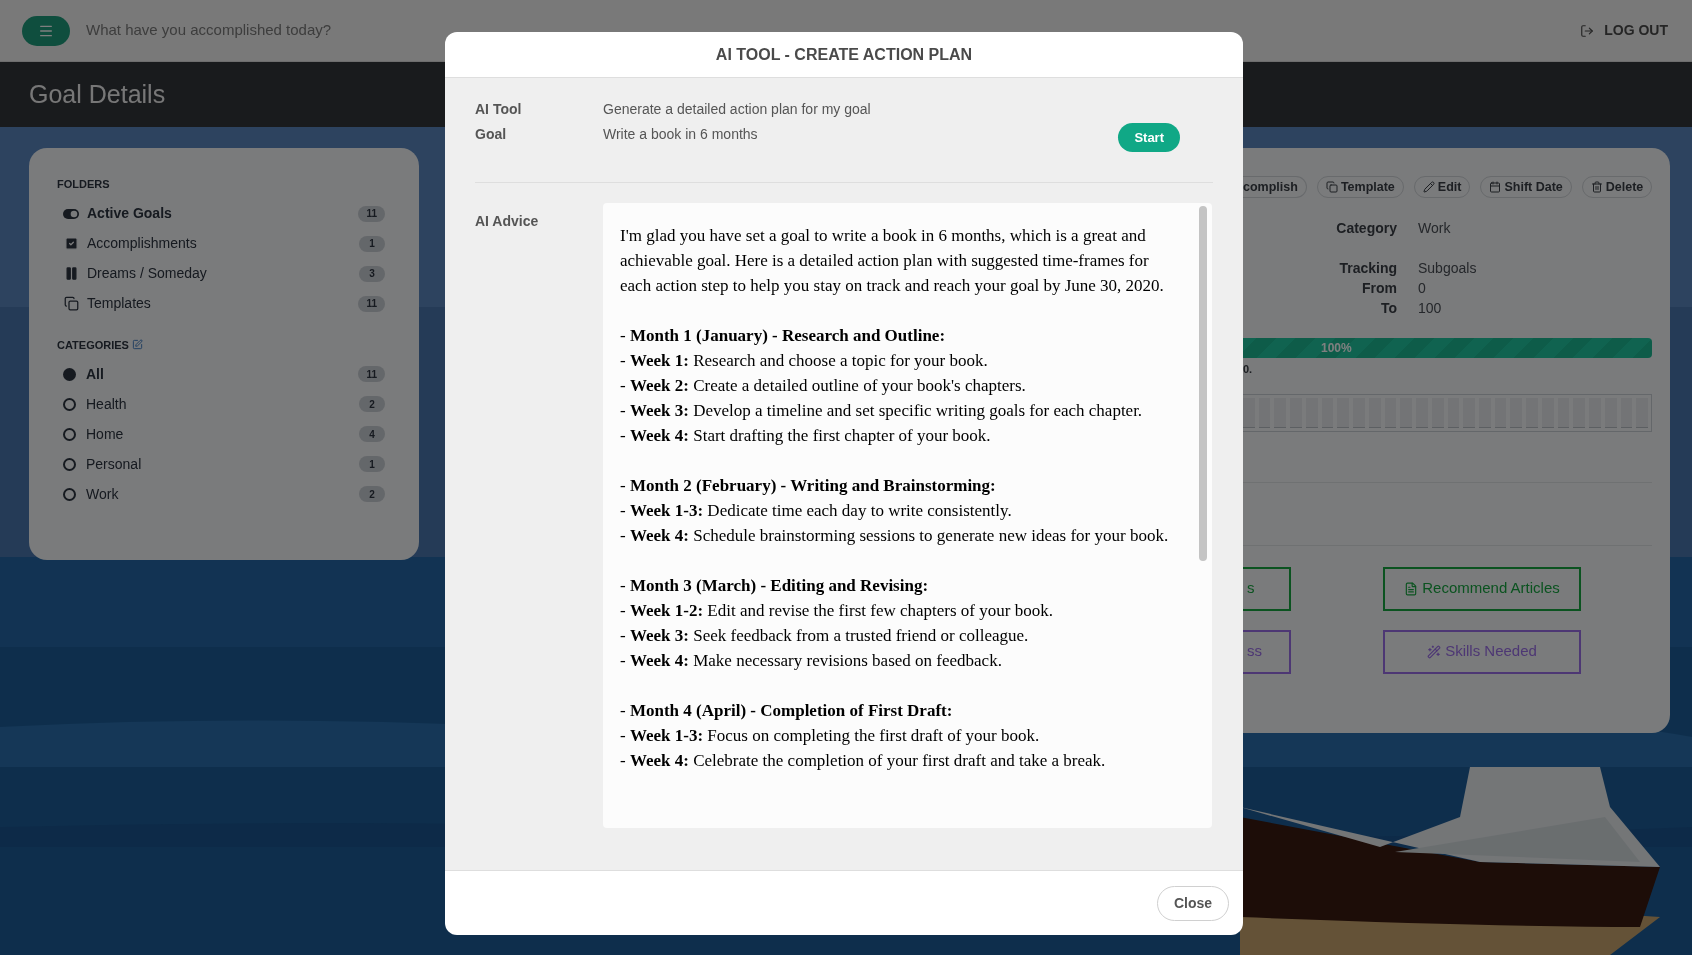 The width and height of the screenshot is (1692, 955). What do you see at coordinates (1248, 369) in the screenshot?
I see `progress-note: 0.` at bounding box center [1248, 369].